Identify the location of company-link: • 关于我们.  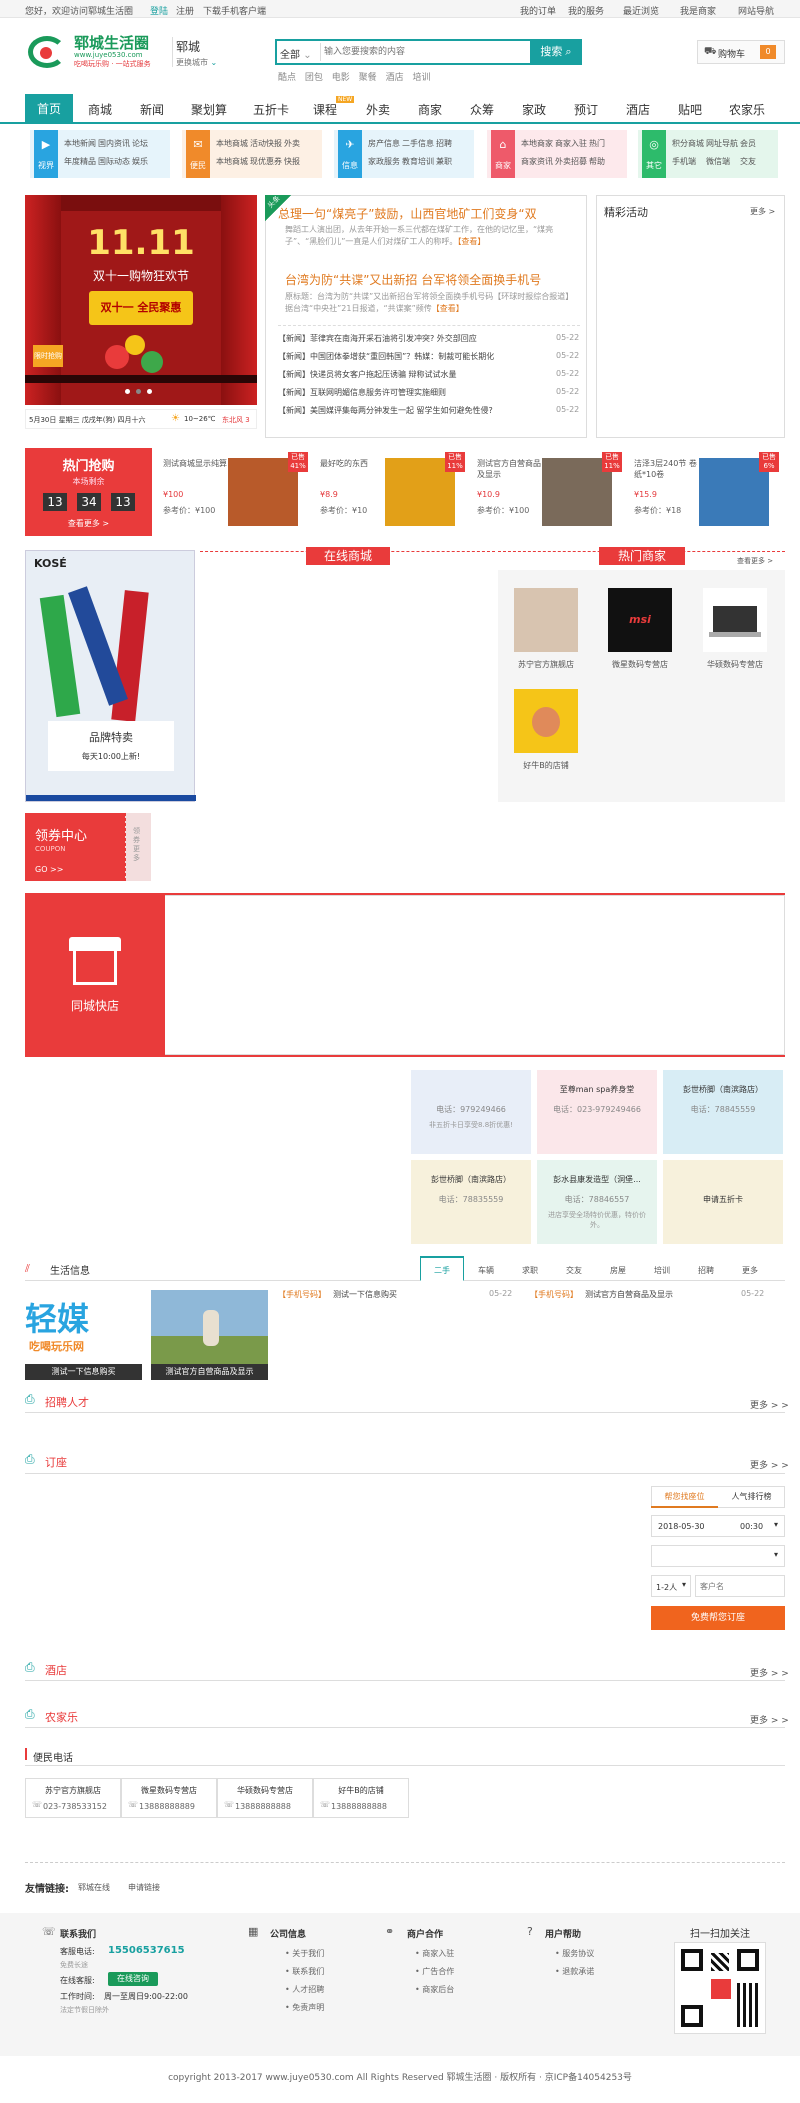
(304, 1953).